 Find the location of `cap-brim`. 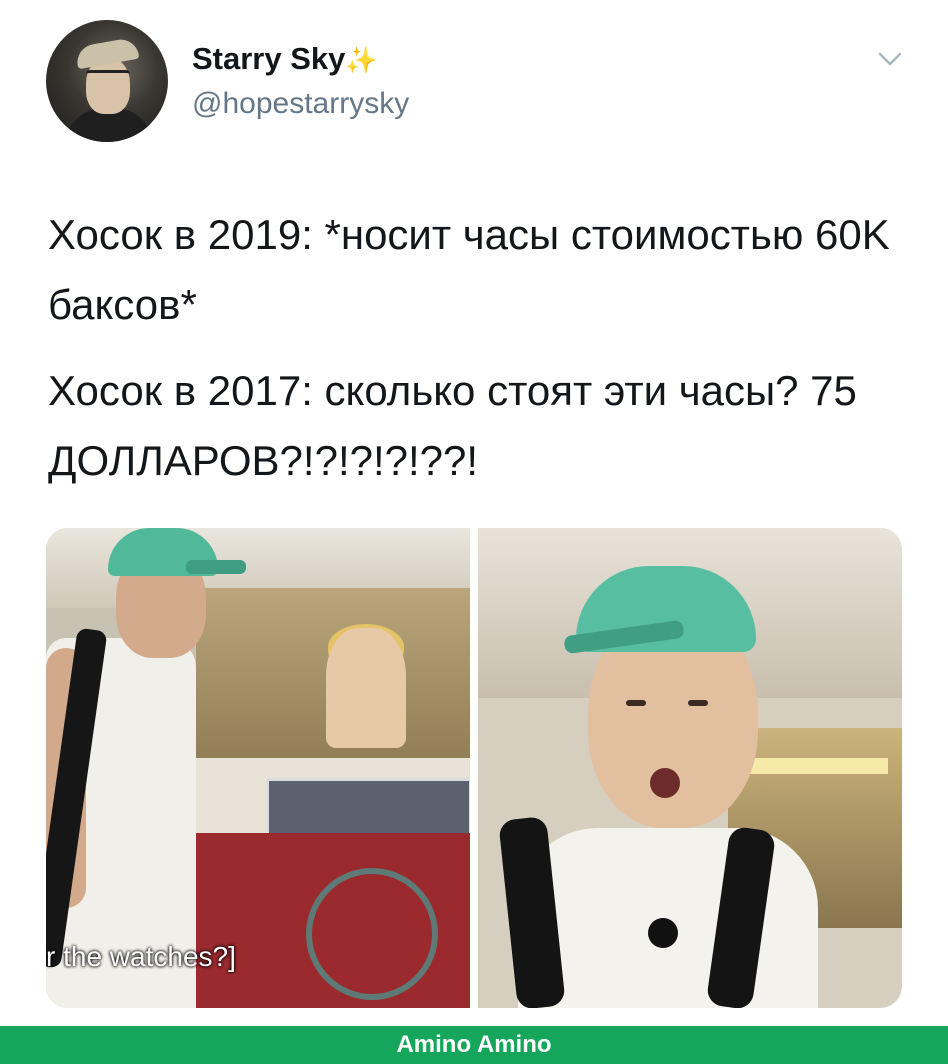

cap-brim is located at coordinates (216, 567).